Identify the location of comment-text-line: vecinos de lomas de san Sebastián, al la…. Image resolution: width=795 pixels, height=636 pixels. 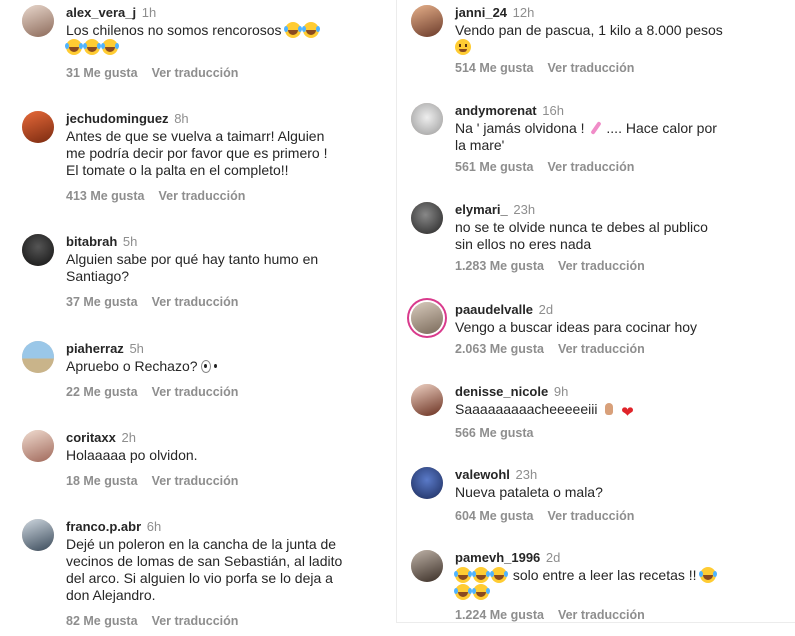
(204, 561).